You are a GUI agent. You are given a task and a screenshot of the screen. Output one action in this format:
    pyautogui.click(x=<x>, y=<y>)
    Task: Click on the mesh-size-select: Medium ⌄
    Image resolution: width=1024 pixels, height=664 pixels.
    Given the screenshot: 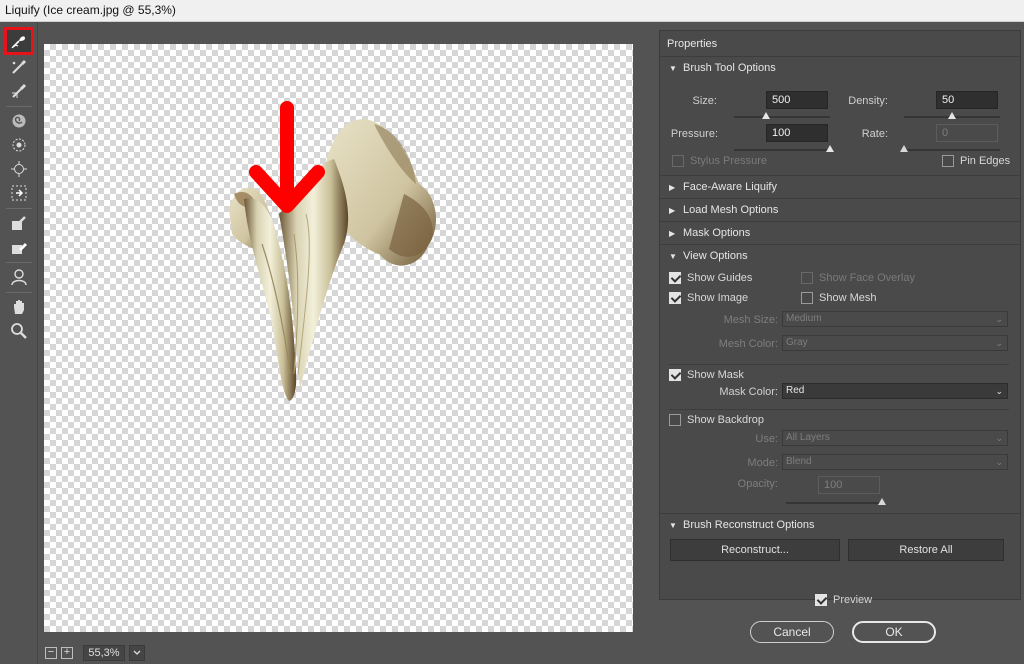 What is the action you would take?
    pyautogui.click(x=895, y=319)
    